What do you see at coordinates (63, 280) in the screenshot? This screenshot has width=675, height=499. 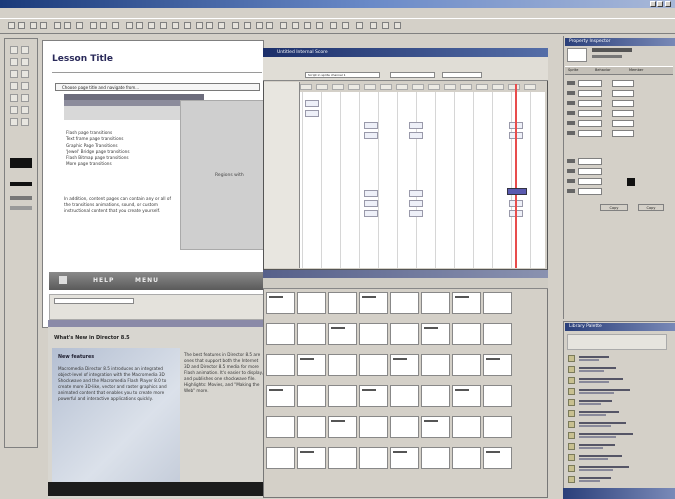 I see `nav-square-icon` at bounding box center [63, 280].